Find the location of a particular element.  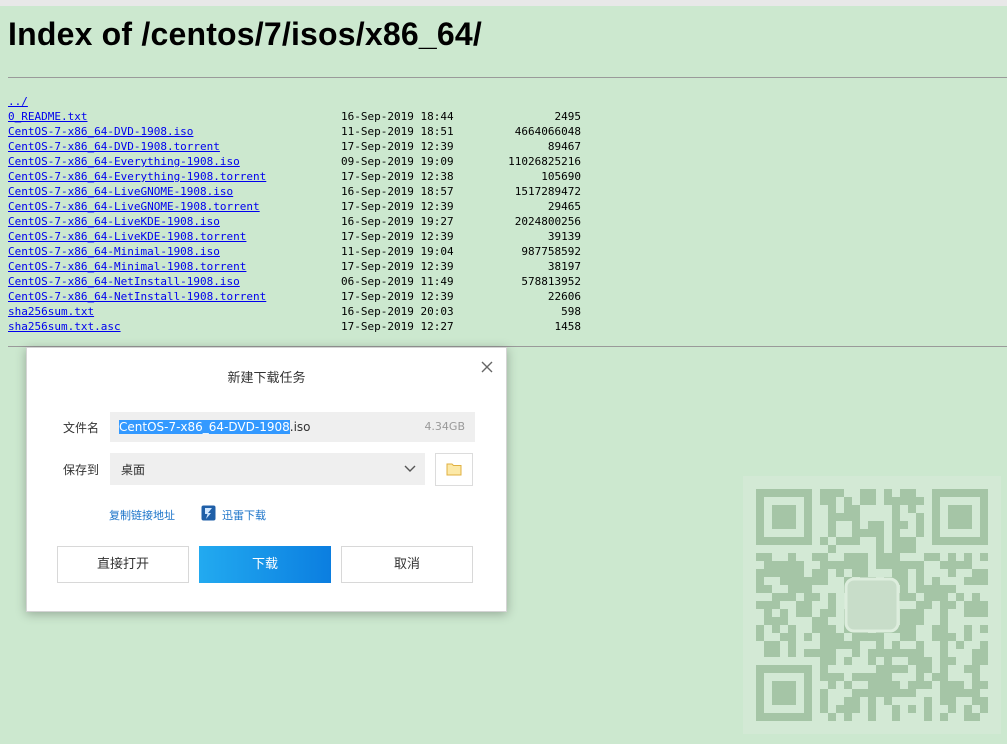

file-size-cell: 22606 is located at coordinates (564, 296).